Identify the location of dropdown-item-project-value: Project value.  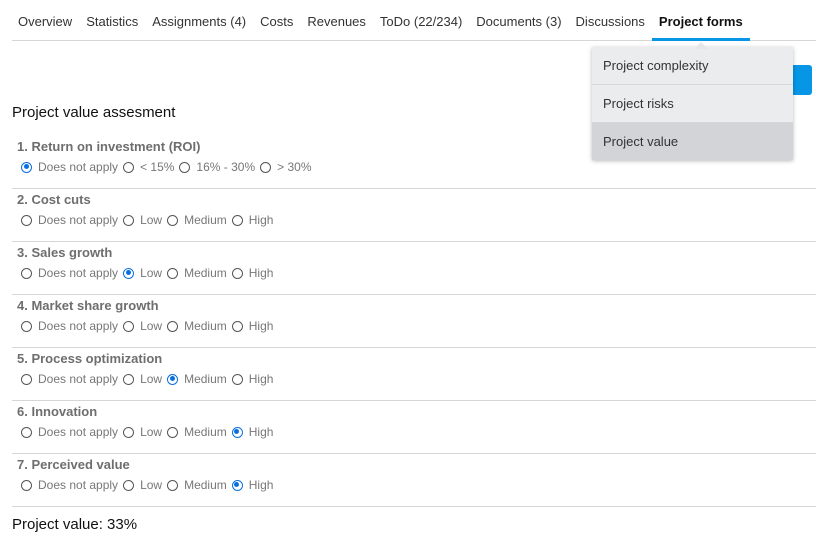
(692, 141).